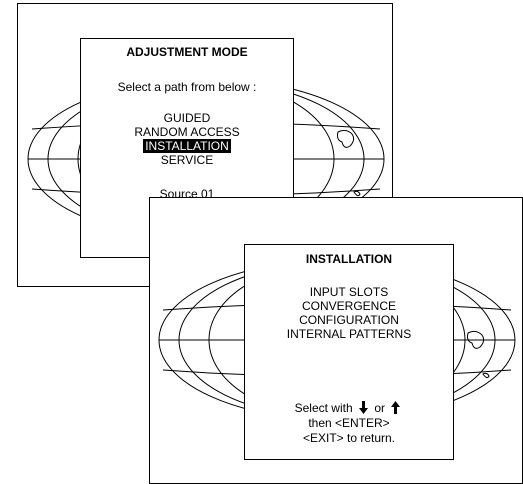 Image resolution: width=523 pixels, height=484 pixels. What do you see at coordinates (380, 408) in the screenshot?
I see `select-hint-or: or` at bounding box center [380, 408].